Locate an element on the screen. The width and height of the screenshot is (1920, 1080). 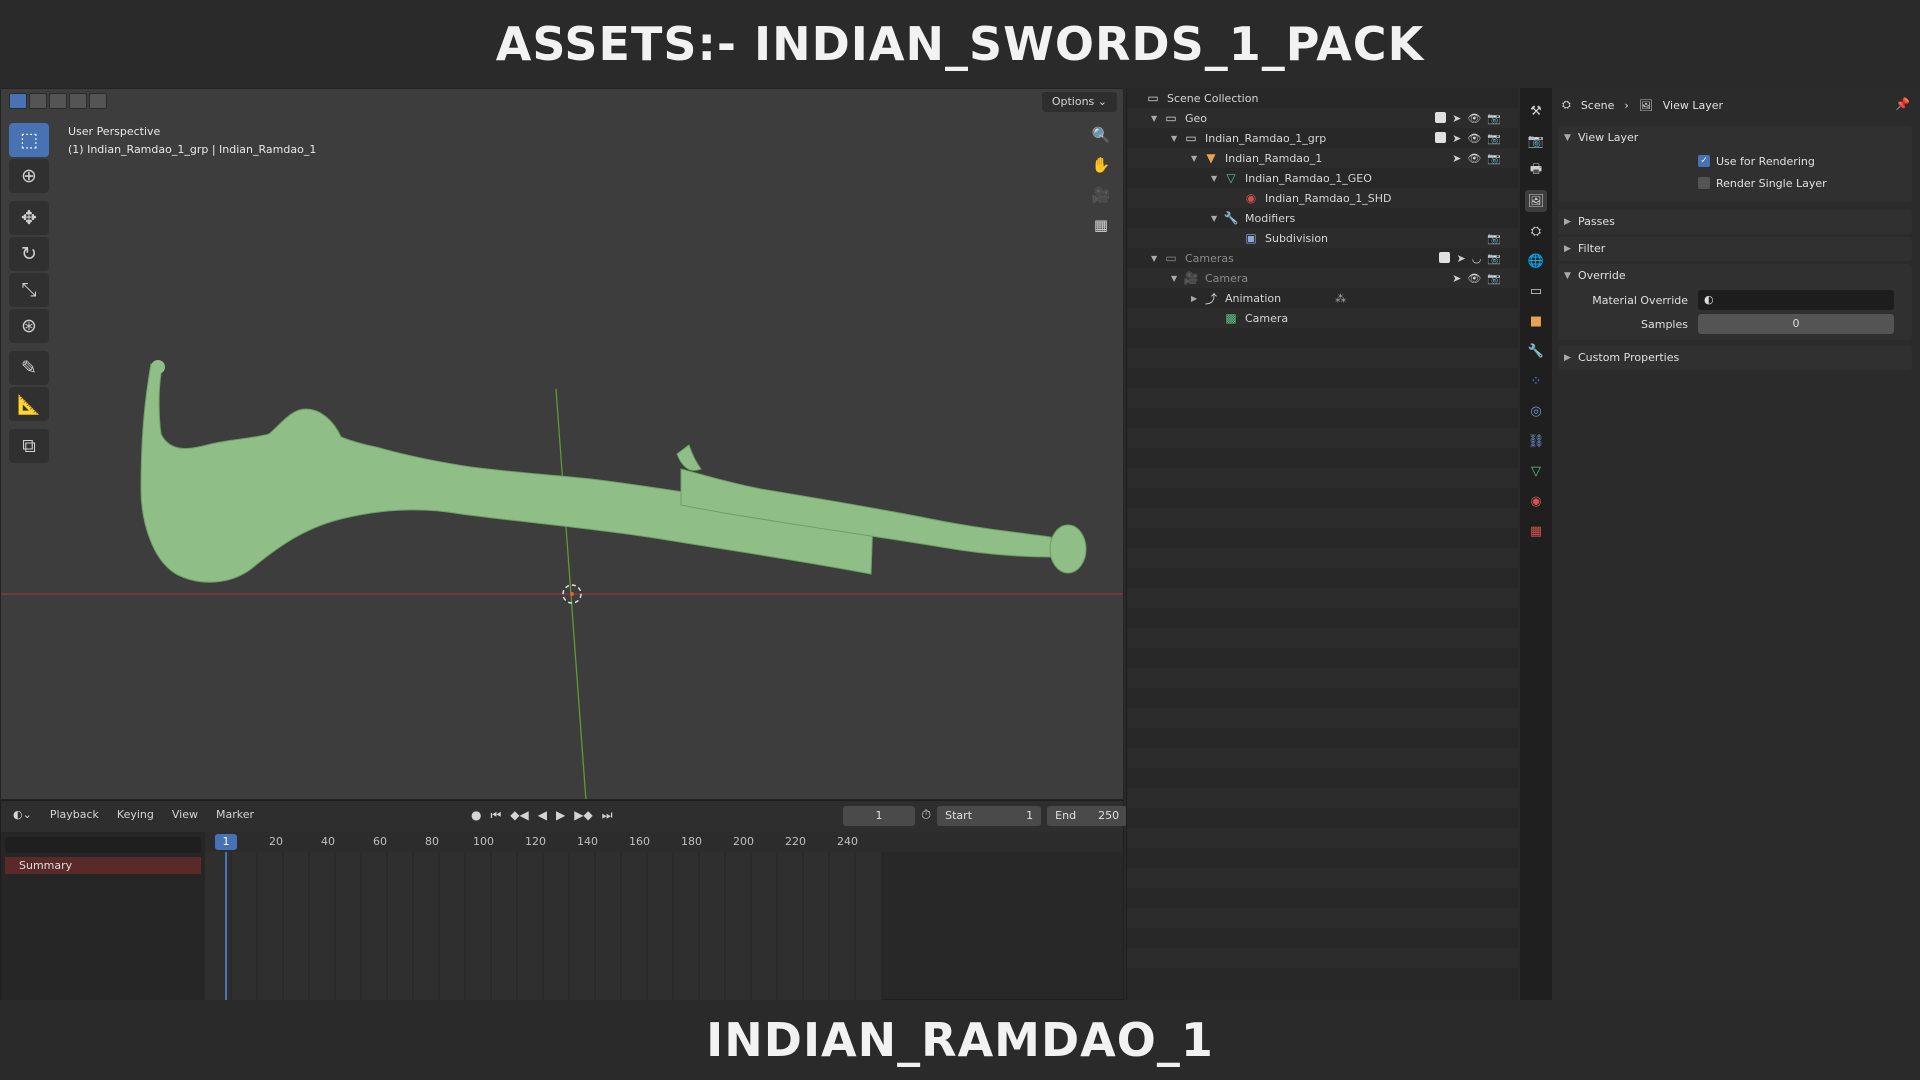
samples-field: 0 is located at coordinates (1796, 324).